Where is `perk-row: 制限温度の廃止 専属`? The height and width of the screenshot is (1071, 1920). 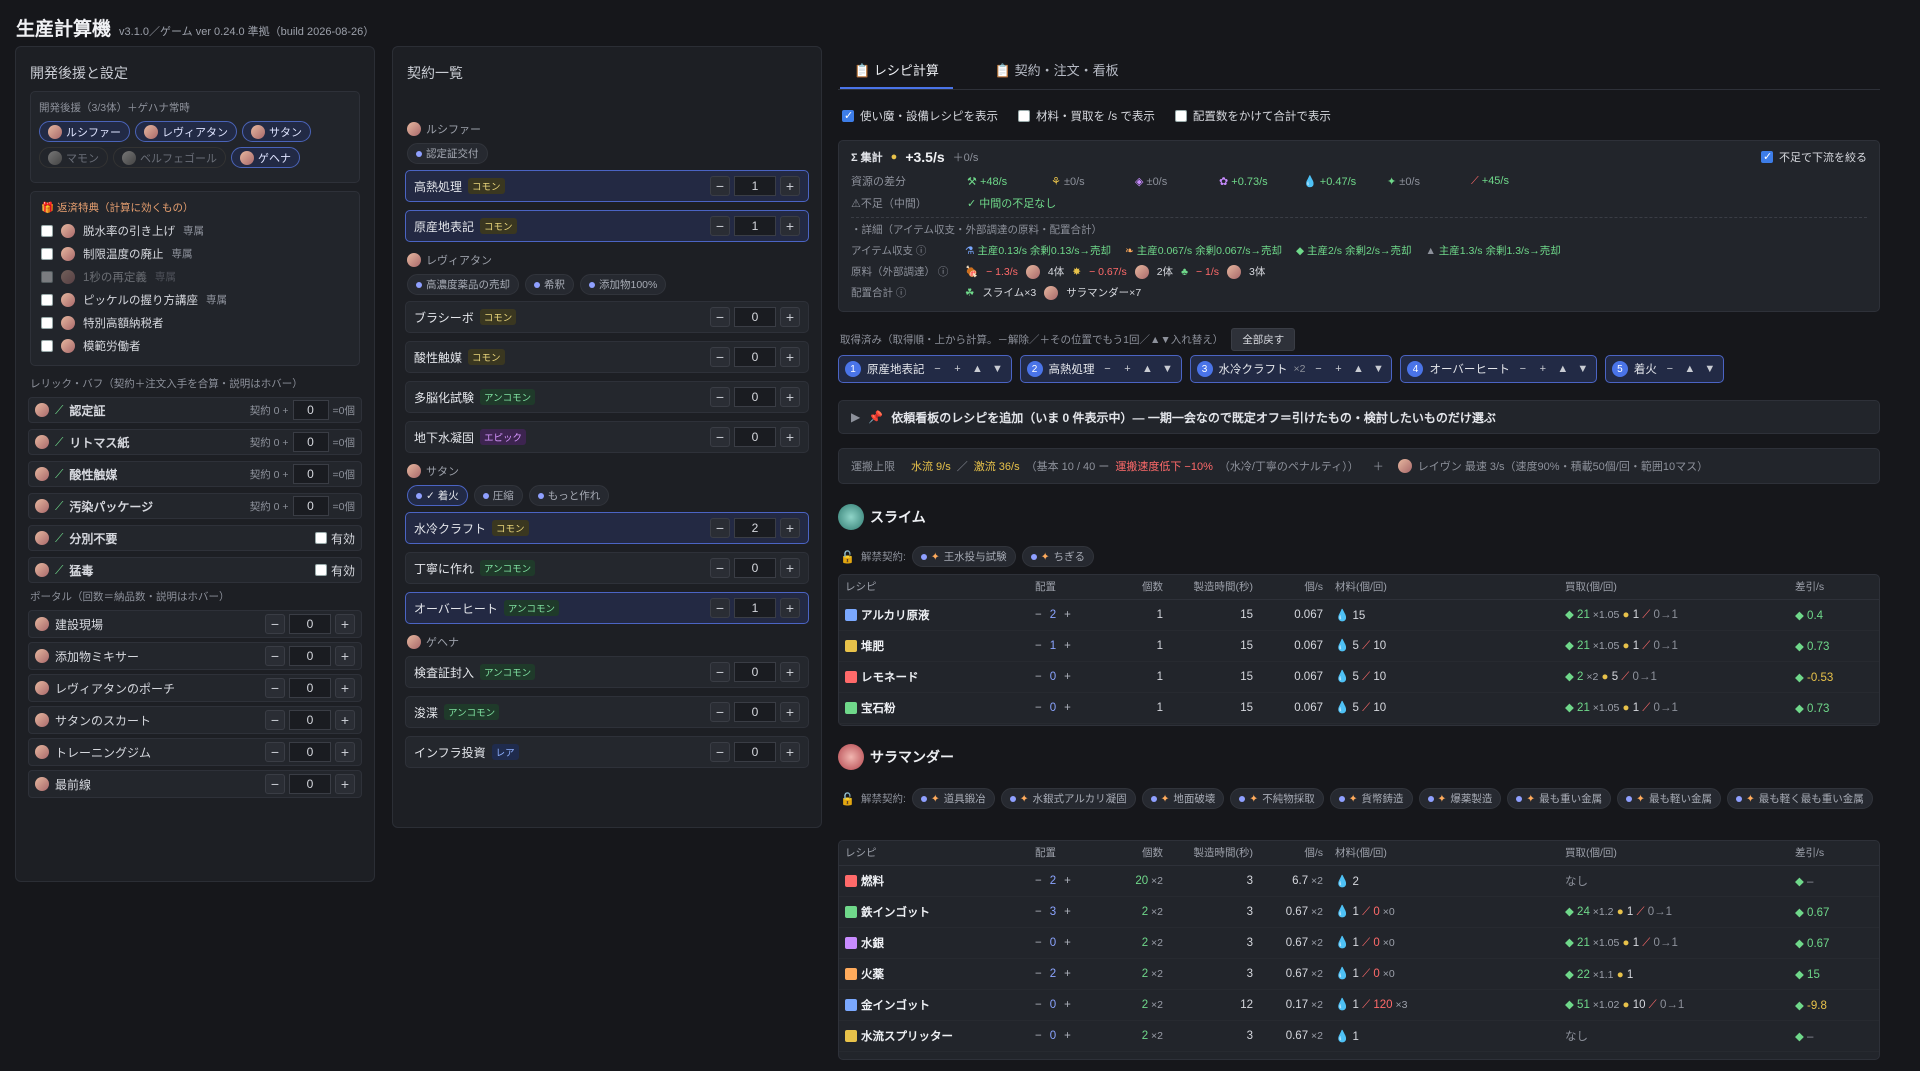
perk-row: 制限温度の廃止 専属 is located at coordinates (195, 253).